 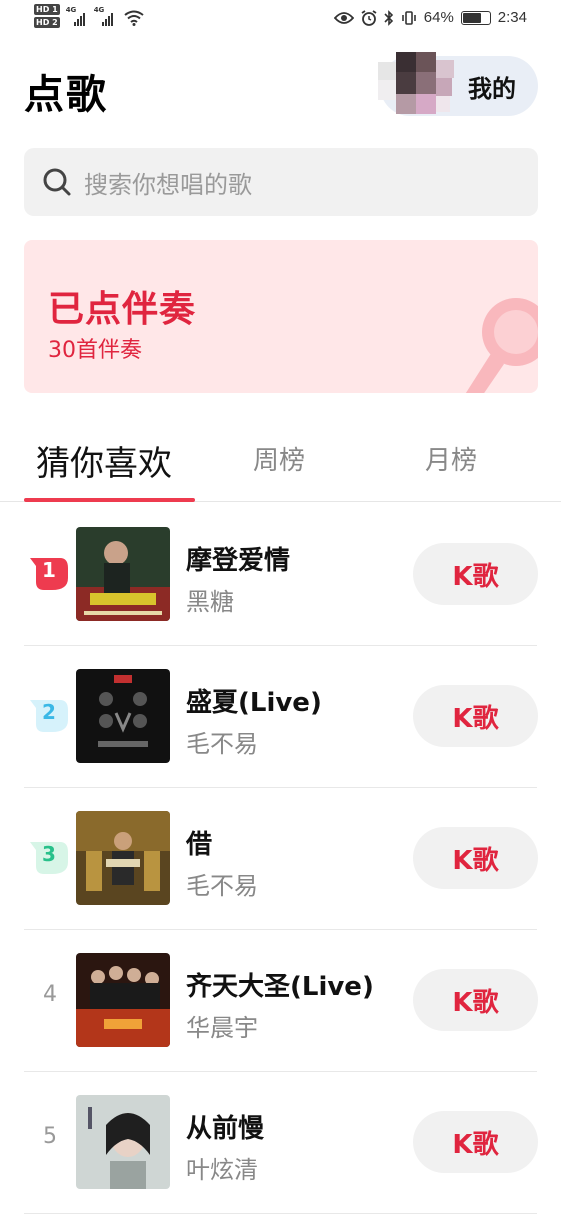 What do you see at coordinates (512, 17) in the screenshot?
I see `clock: 2:34` at bounding box center [512, 17].